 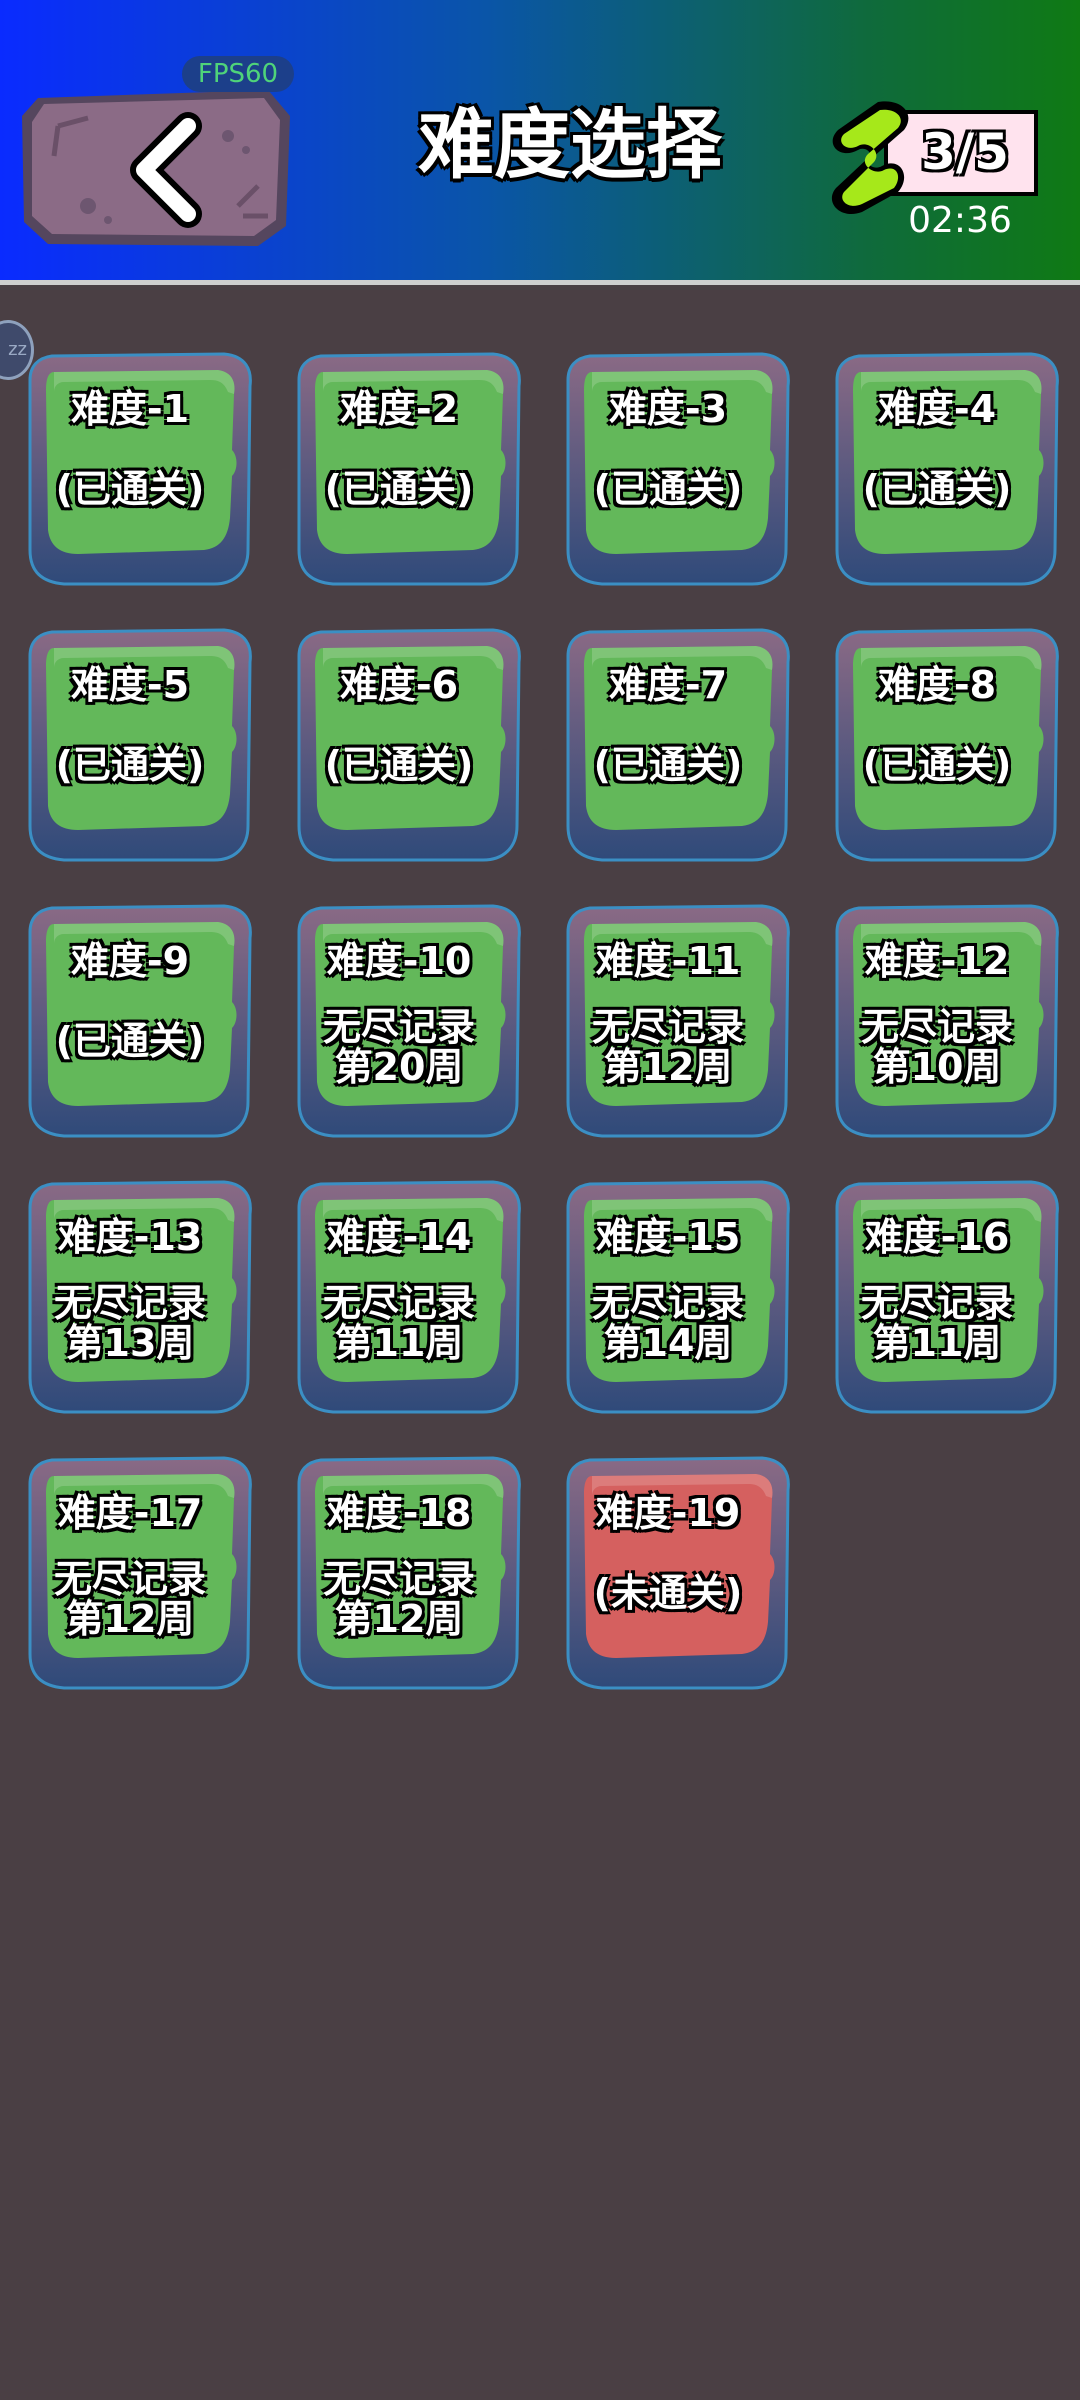 I want to click on level-tile: 难度-4 (已通关), so click(x=947, y=470).